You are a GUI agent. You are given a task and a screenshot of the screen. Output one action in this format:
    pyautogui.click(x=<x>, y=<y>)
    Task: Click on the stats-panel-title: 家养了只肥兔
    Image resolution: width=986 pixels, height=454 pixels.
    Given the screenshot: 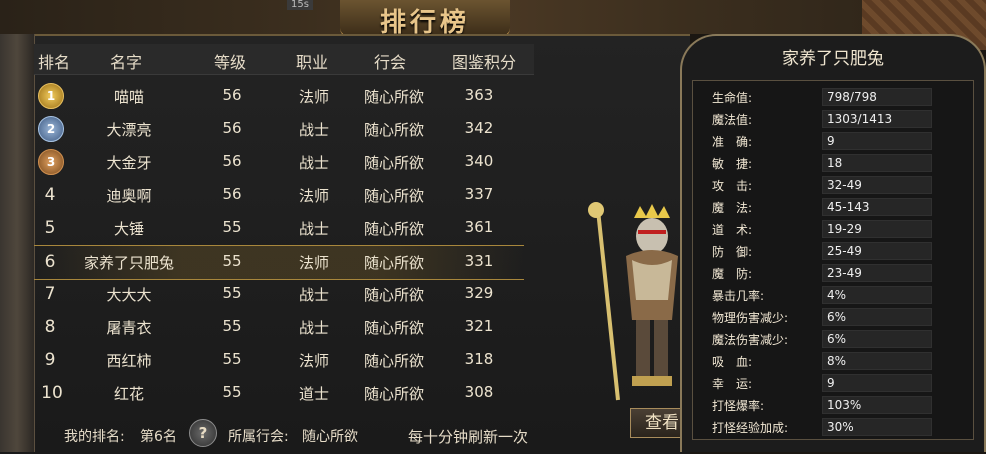 What is the action you would take?
    pyautogui.click(x=833, y=59)
    